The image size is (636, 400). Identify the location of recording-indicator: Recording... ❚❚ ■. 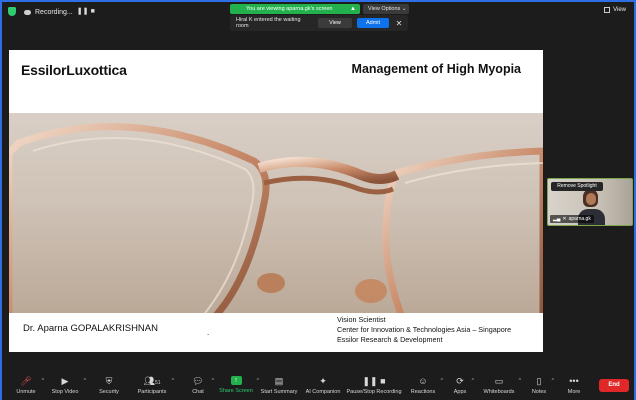
(60, 12).